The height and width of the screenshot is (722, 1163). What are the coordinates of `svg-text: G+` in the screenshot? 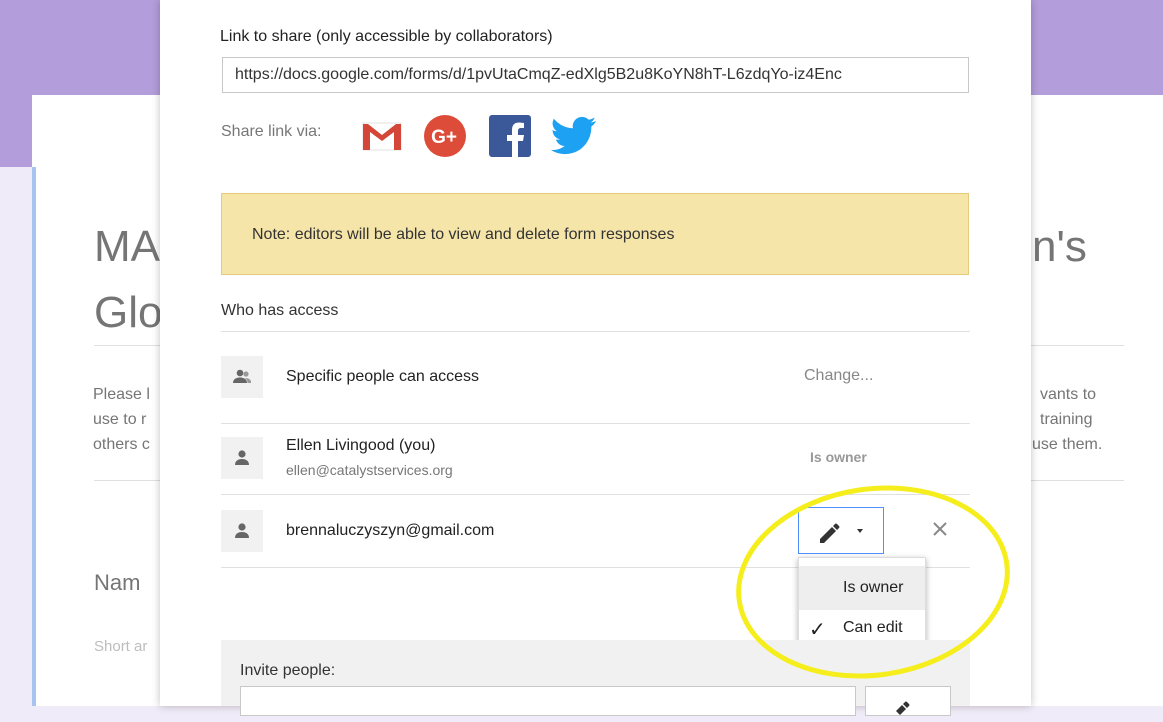 It's located at (444, 137).